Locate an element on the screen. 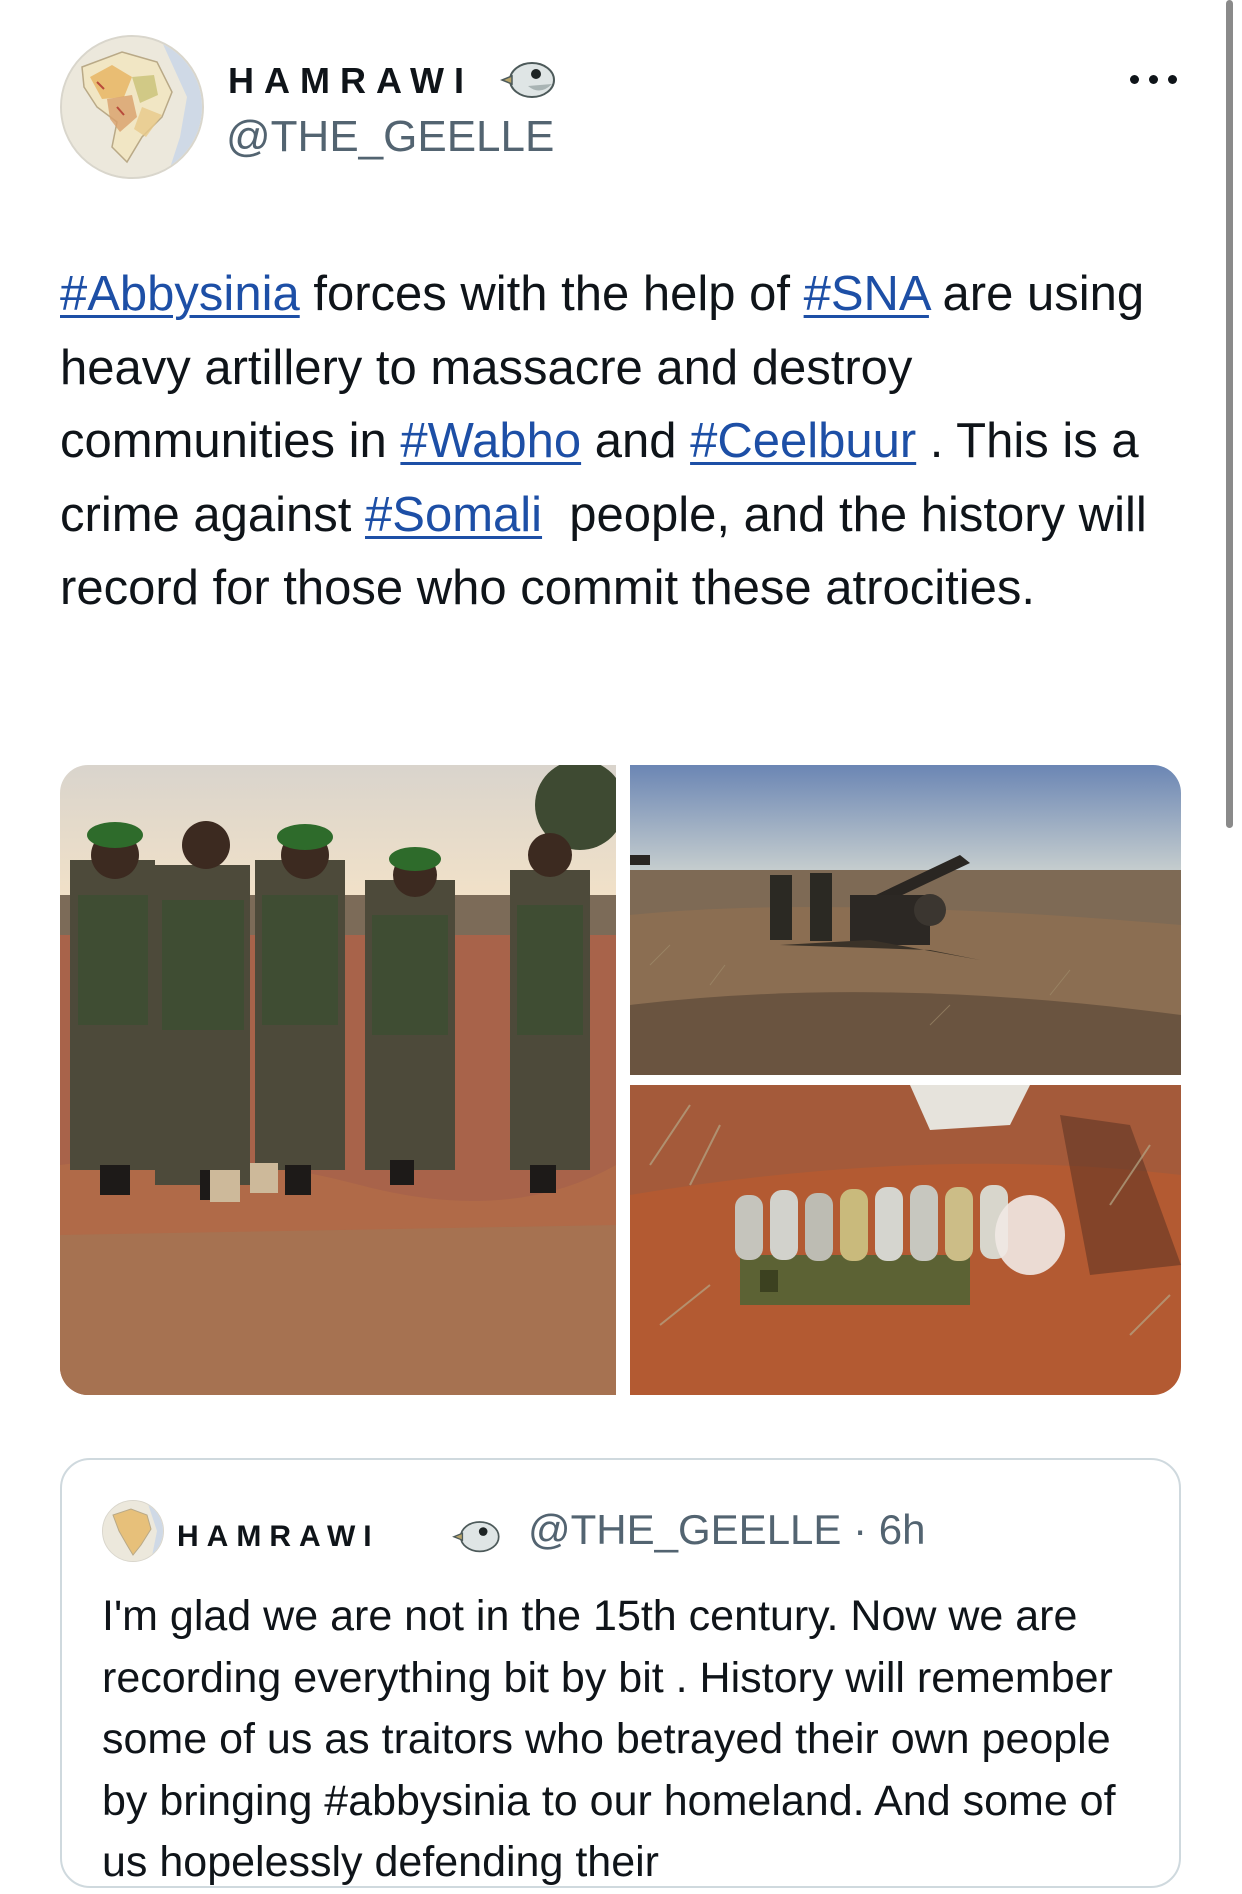  scrollbar is located at coordinates (1229, 414).